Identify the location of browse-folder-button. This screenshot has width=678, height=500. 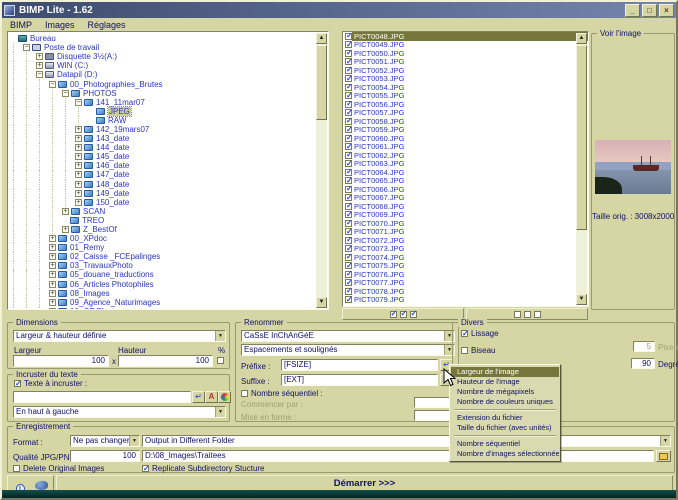
(663, 456).